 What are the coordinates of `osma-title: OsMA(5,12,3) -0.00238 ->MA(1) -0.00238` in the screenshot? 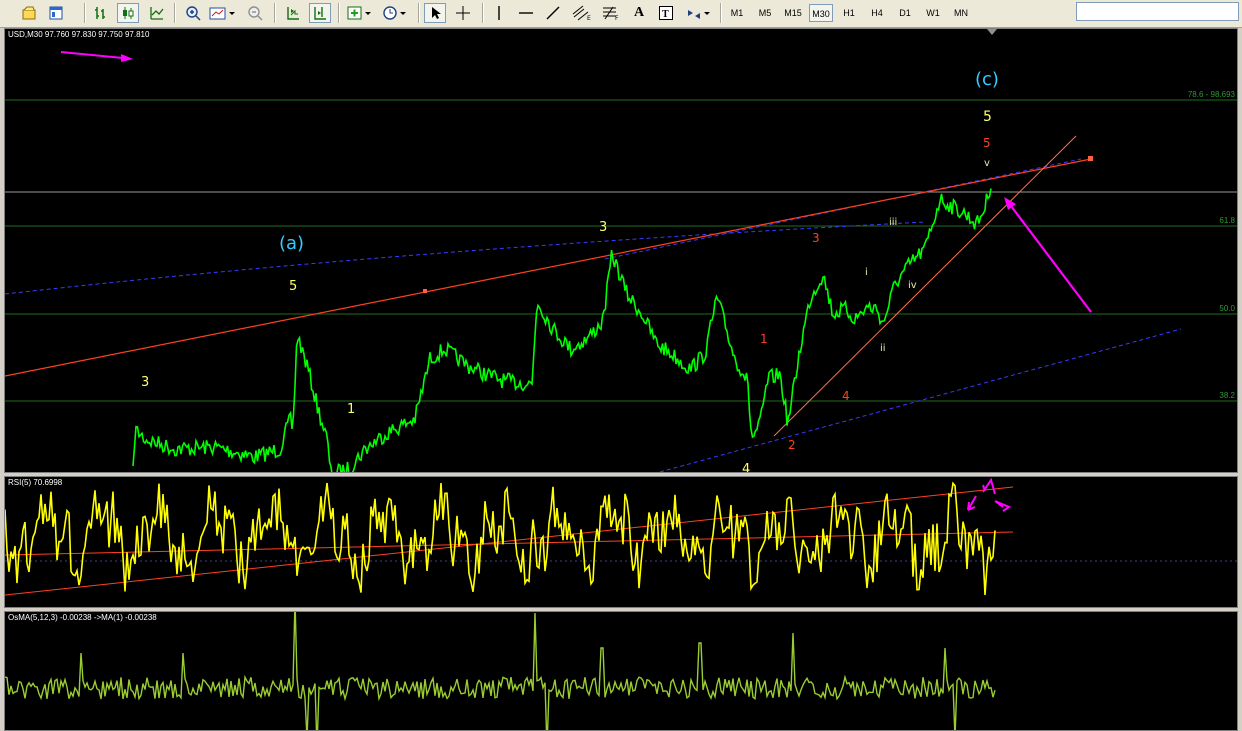 It's located at (82, 617).